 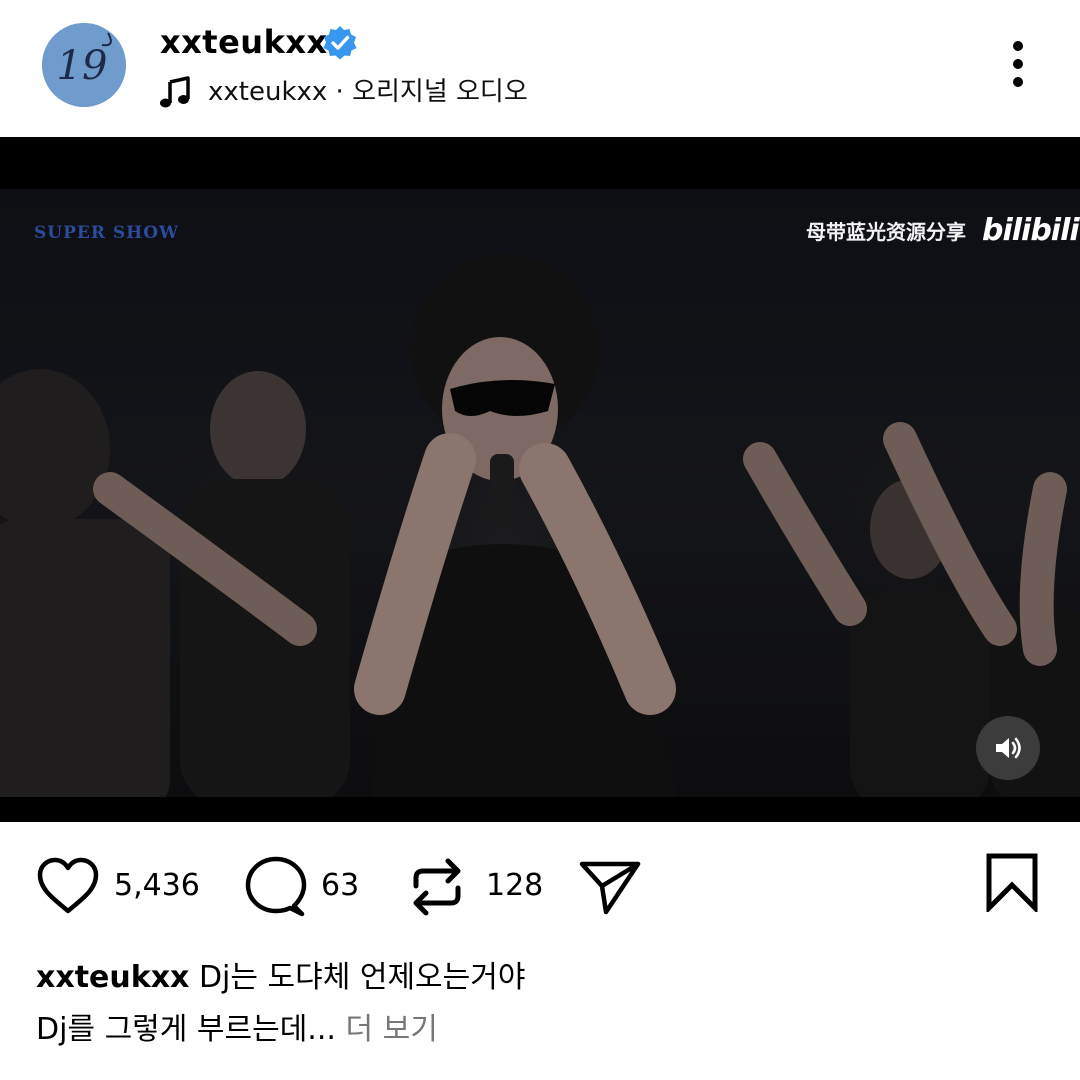 I want to click on bilibili-logo: bilibili, so click(x=1031, y=230).